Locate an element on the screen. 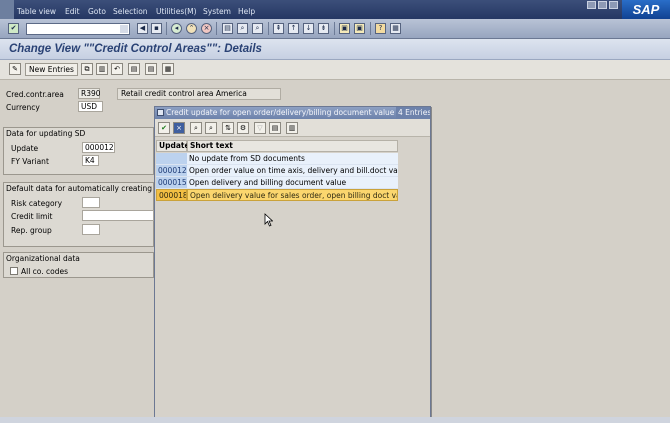 The image size is (670, 423). command-field is located at coordinates (78, 29).